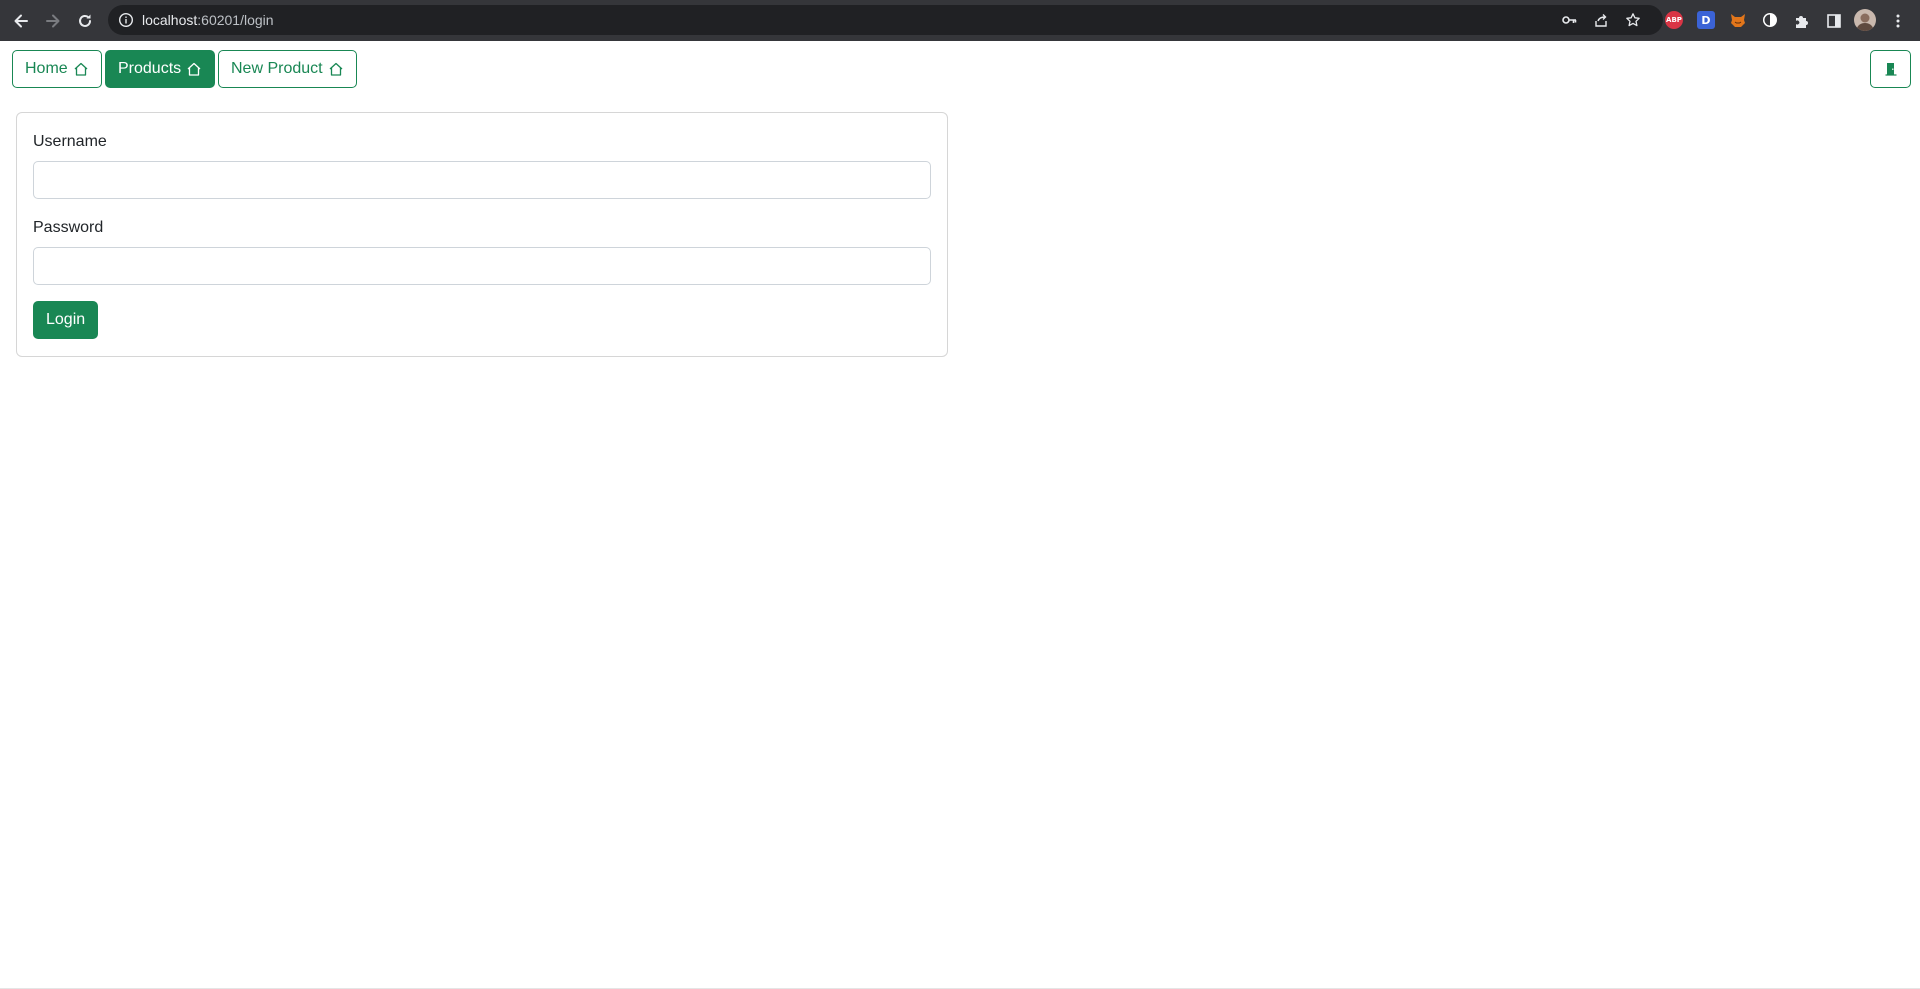 Image resolution: width=1920 pixels, height=989 pixels. I want to click on username-field, so click(482, 180).